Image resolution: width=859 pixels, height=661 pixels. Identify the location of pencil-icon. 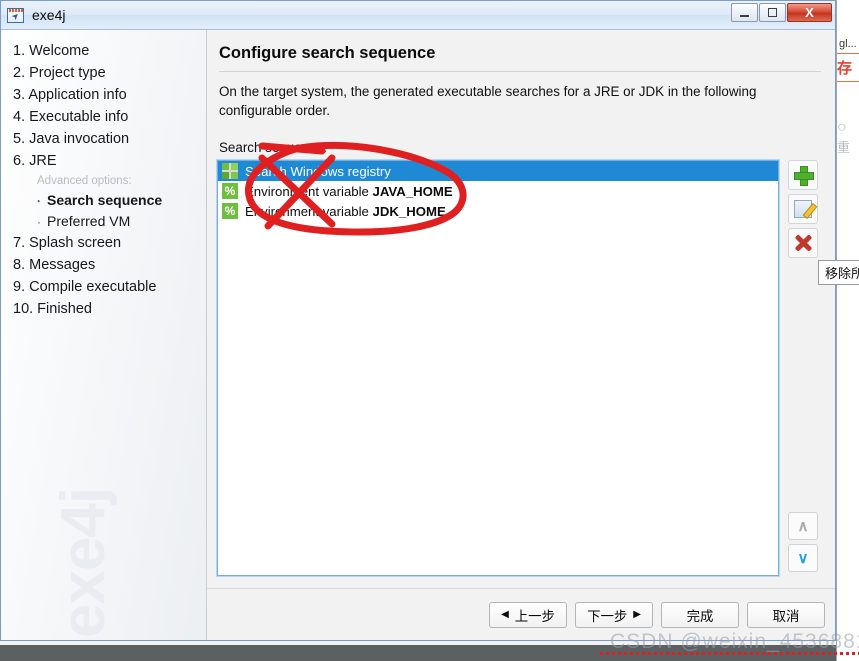
(803, 209).